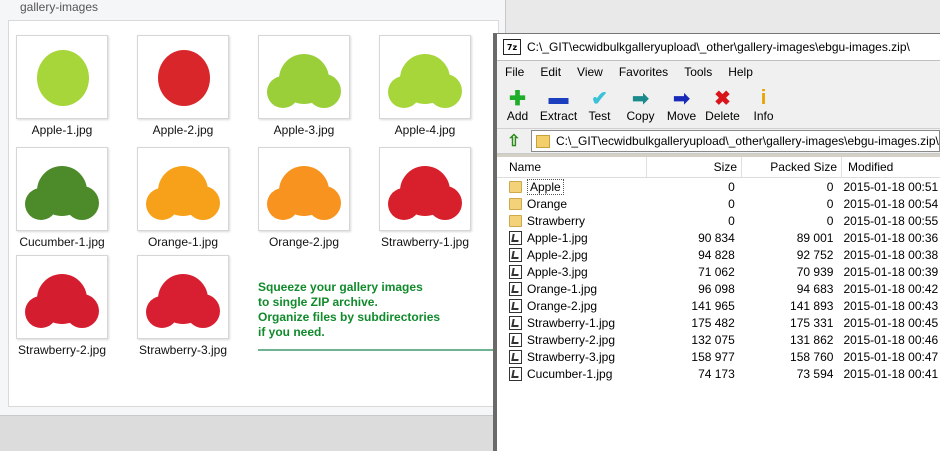 This screenshot has height=451, width=940. What do you see at coordinates (590, 72) in the screenshot?
I see `menu-view: View` at bounding box center [590, 72].